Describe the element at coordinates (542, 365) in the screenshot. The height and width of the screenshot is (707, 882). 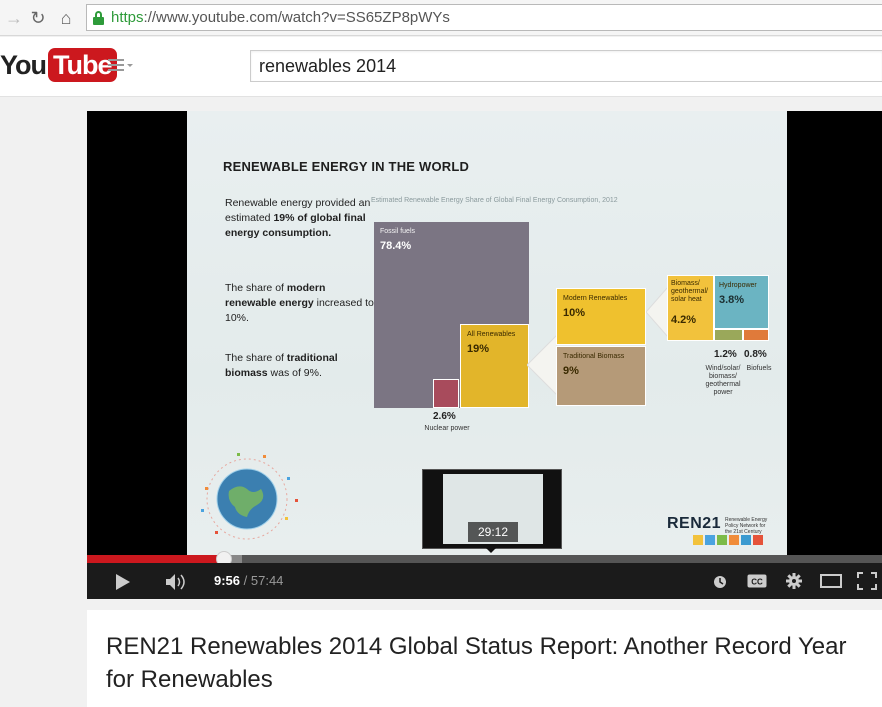
I see `connector-arrow` at that location.